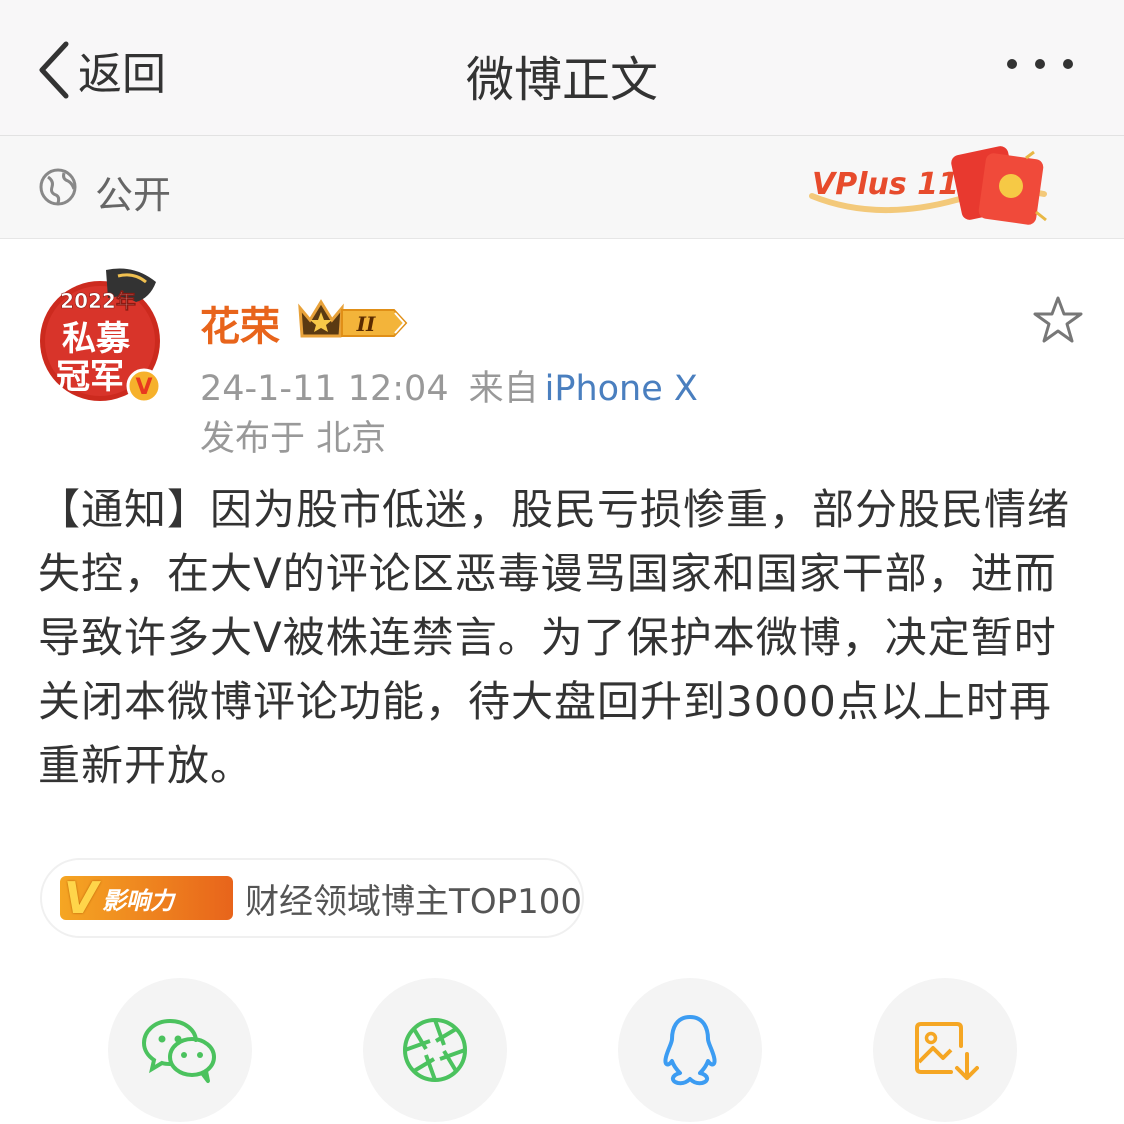  Describe the element at coordinates (503, 389) in the screenshot. I see `source-prefix: 来自` at that location.